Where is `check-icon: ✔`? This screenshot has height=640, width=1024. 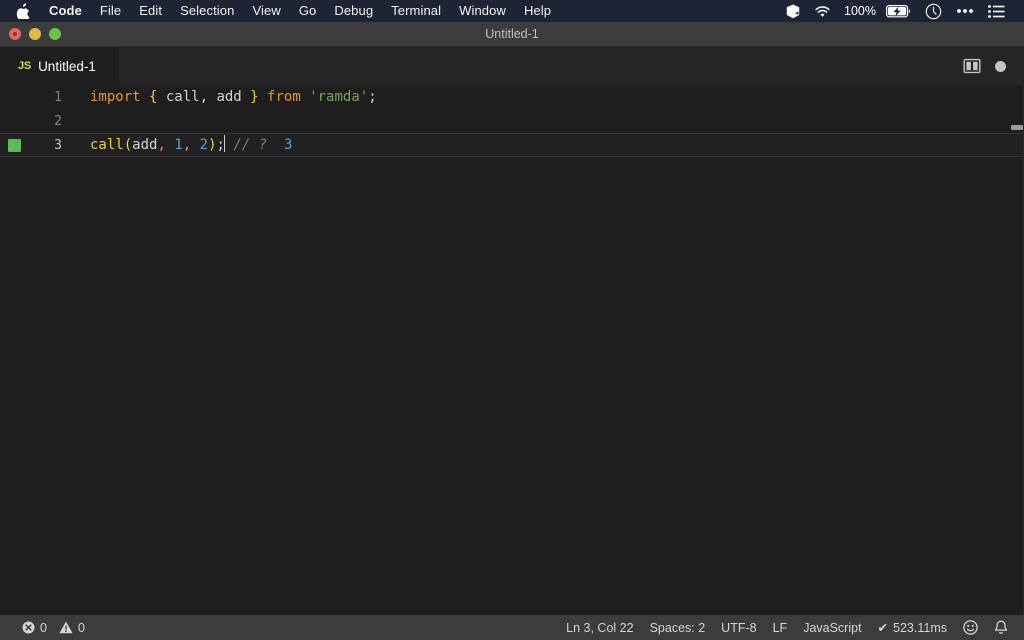
check-icon: ✔ is located at coordinates (883, 627).